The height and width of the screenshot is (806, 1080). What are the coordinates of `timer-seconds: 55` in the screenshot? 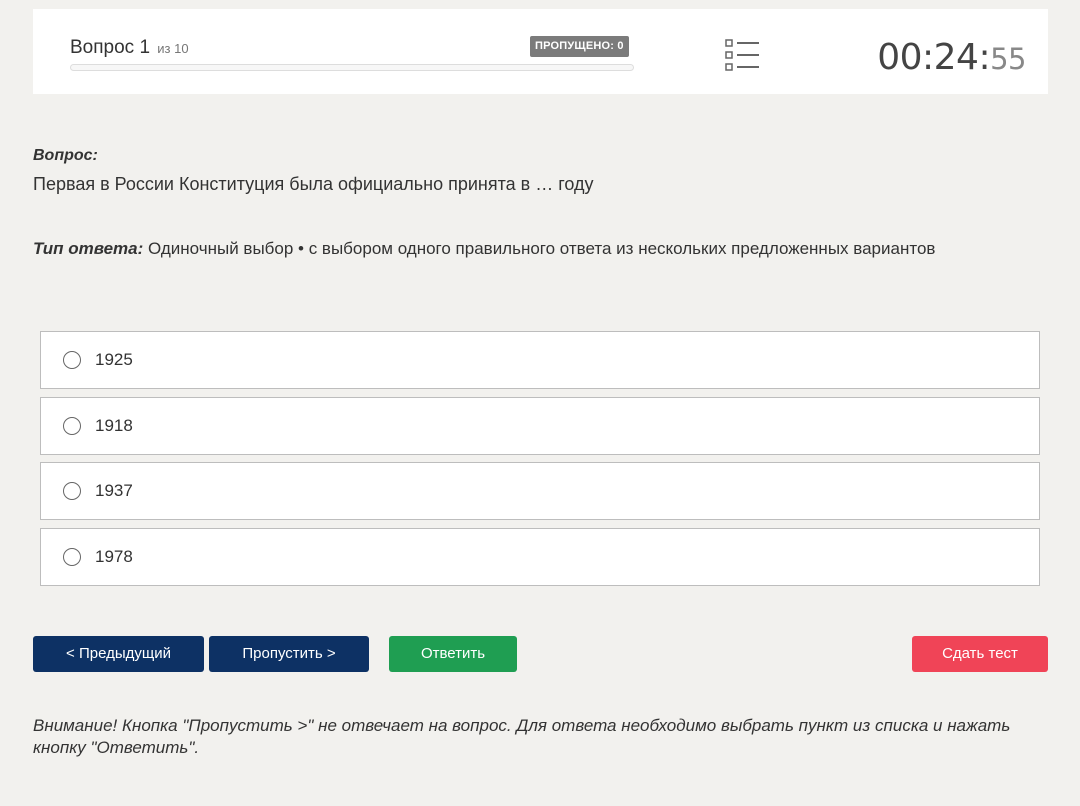 It's located at (1008, 59).